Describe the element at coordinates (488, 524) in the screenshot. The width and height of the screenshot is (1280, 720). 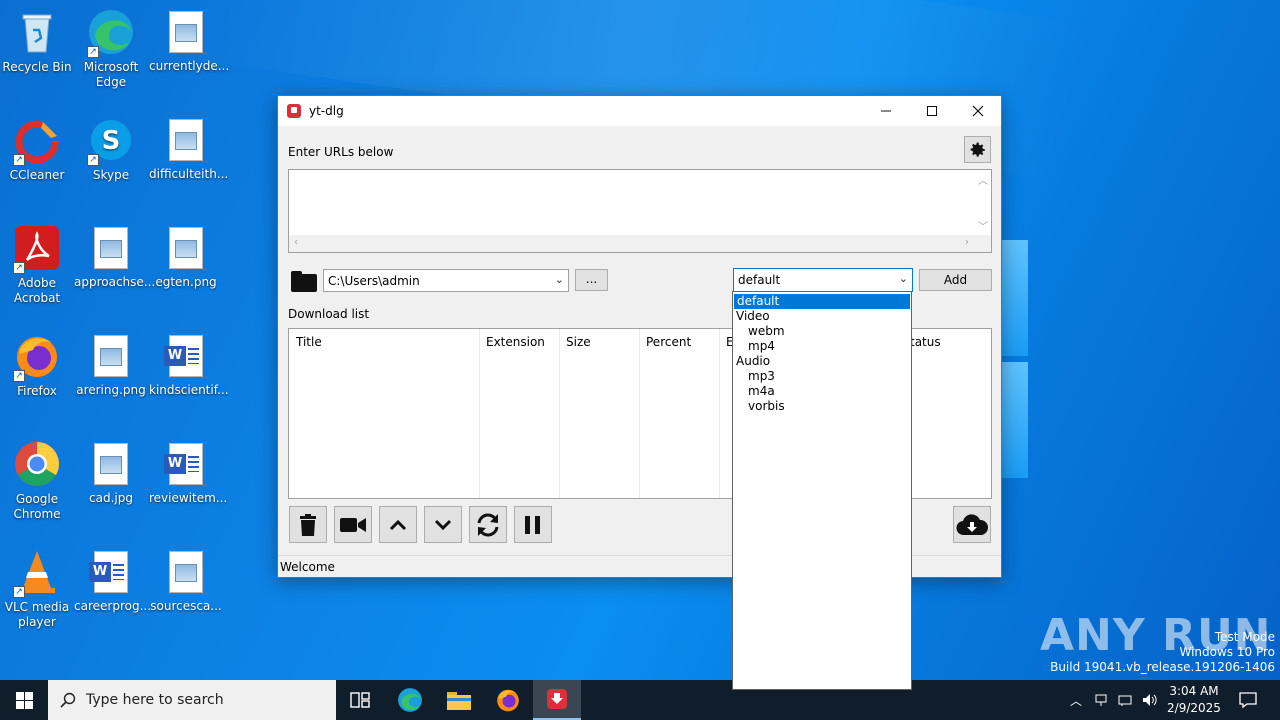
I see `reload-button` at that location.